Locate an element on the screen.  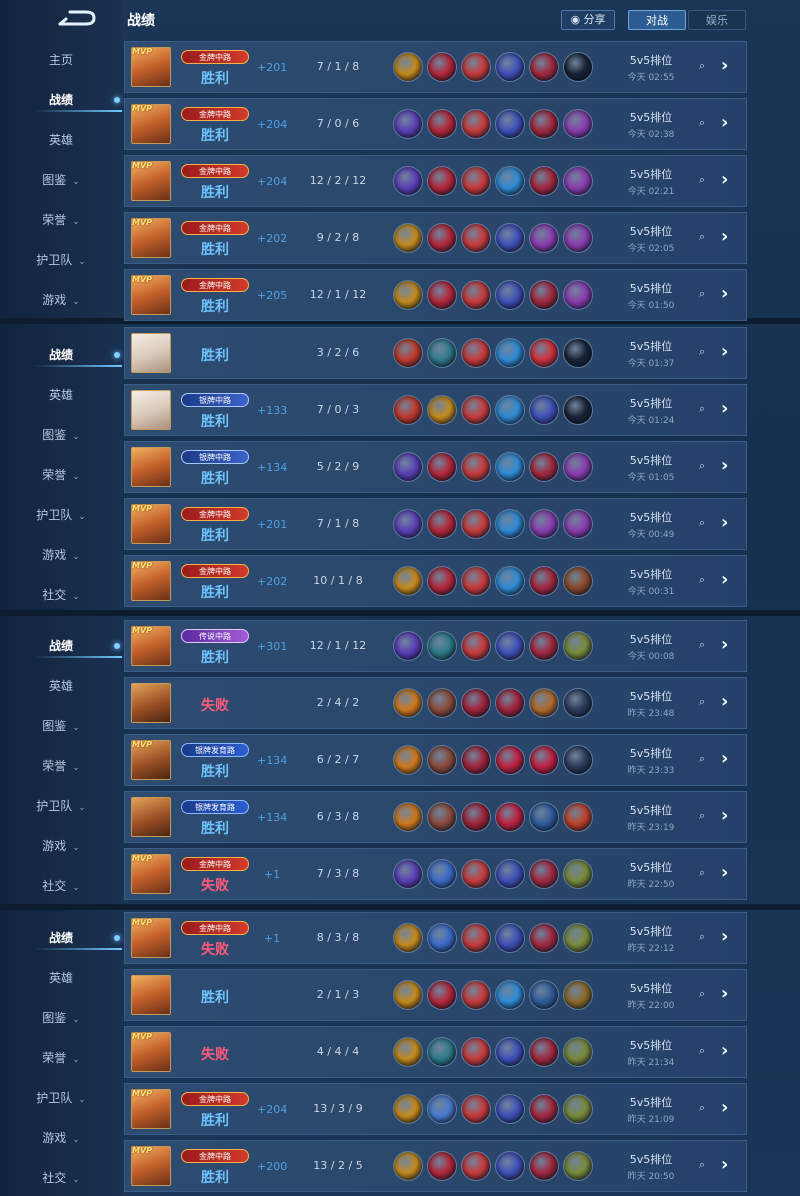
tab-fun: 娱乐 is located at coordinates (717, 20).